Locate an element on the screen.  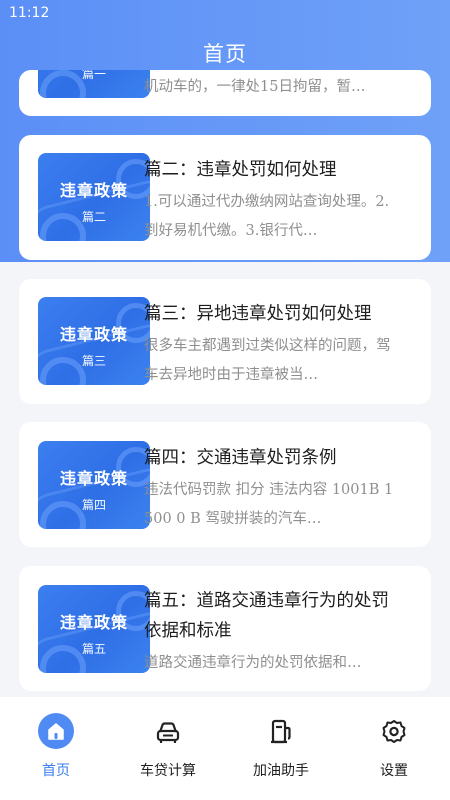
tab-fuel-helper: 加油助手 is located at coordinates (281, 748).